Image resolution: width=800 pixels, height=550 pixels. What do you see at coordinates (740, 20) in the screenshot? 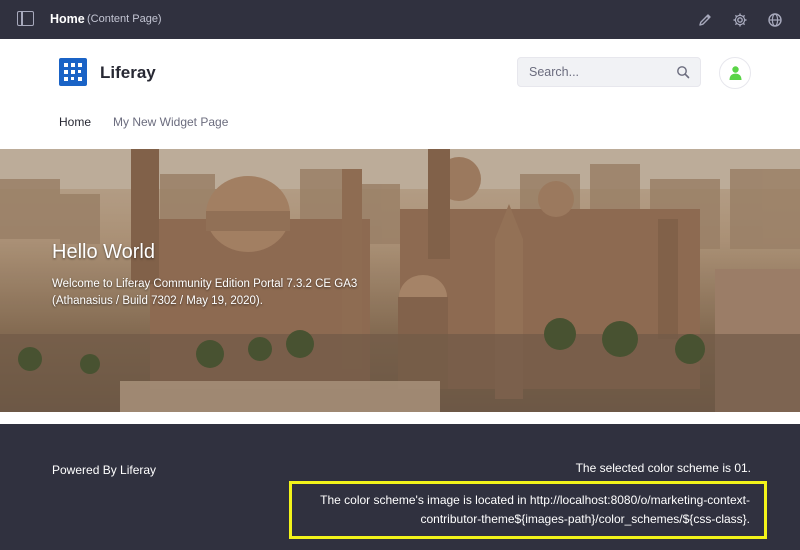
I see `gear-icon` at bounding box center [740, 20].